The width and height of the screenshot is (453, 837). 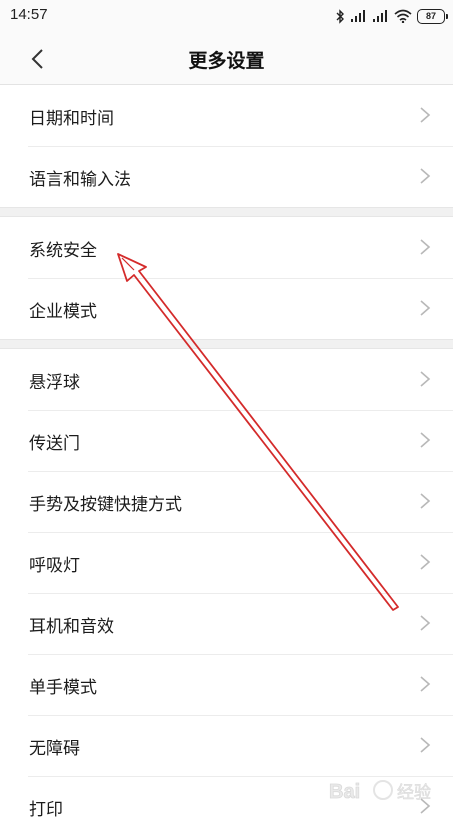 I want to click on status-bar: 14:57 87, so click(x=226, y=17).